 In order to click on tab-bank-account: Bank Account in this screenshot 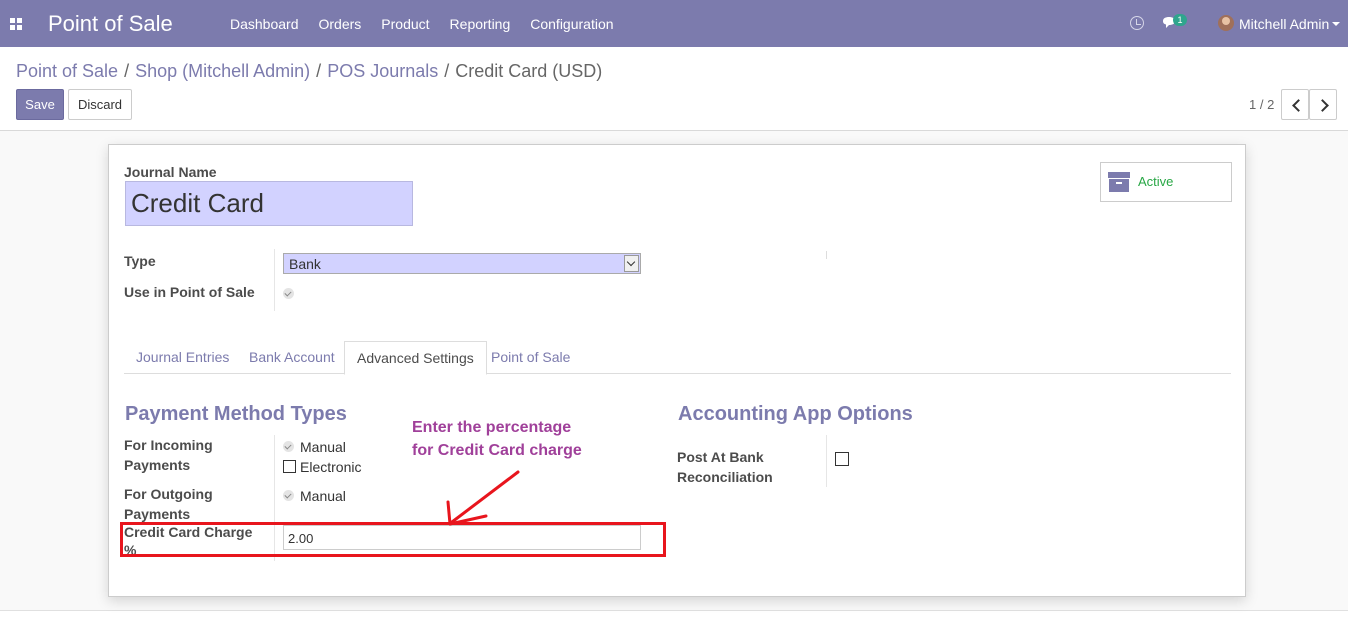, I will do `click(292, 357)`.